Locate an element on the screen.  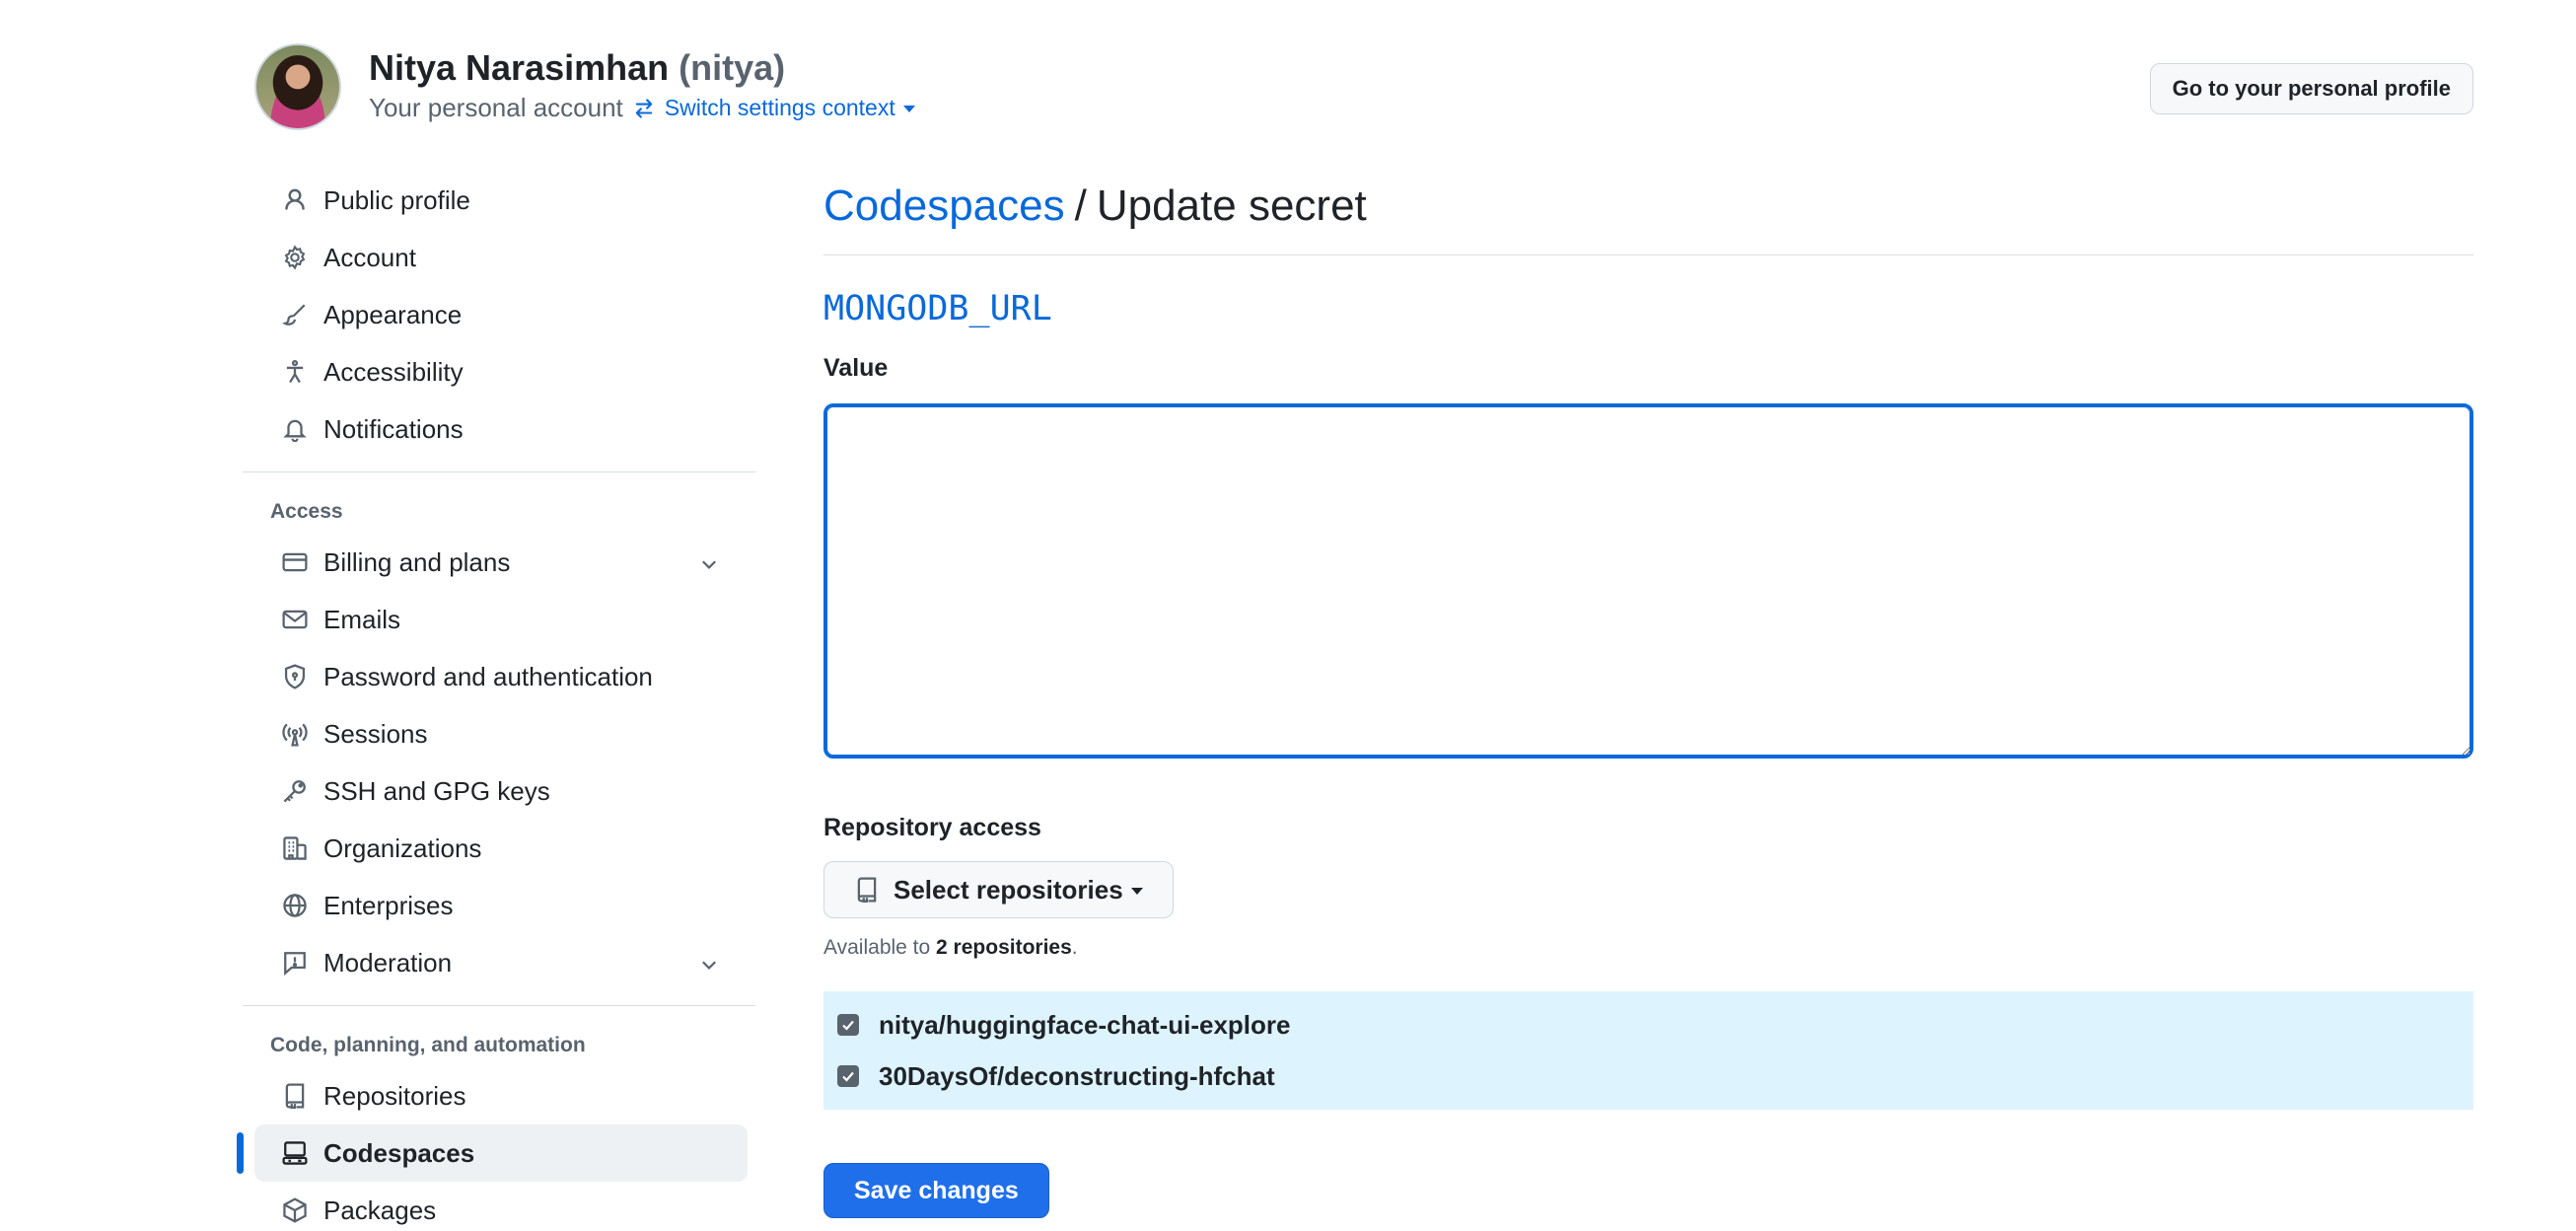
sidebar-item-emails: Emails is located at coordinates (501, 619).